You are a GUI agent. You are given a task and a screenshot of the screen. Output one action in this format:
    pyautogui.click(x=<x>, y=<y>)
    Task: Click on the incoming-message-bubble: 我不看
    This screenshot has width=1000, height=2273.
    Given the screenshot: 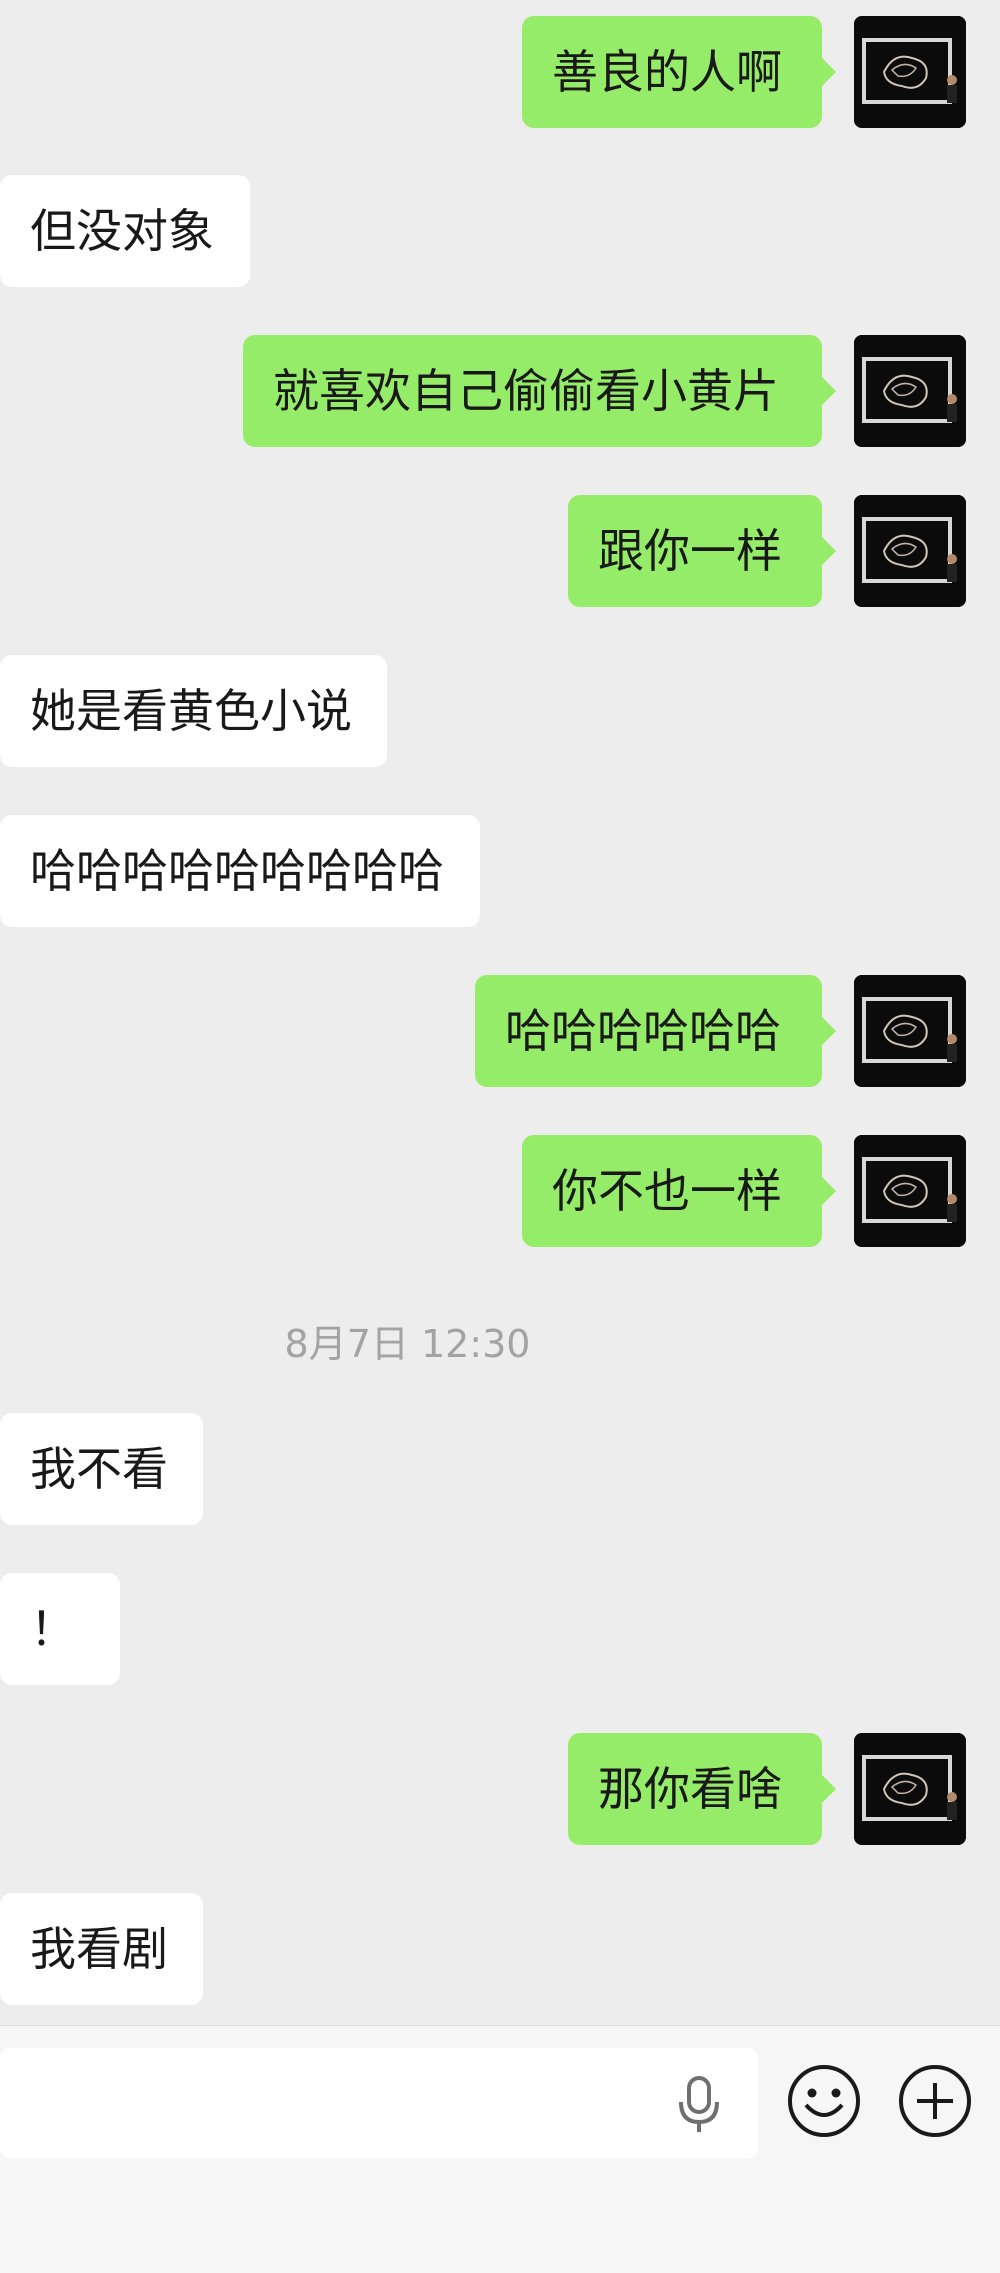 What is the action you would take?
    pyautogui.click(x=101, y=1469)
    